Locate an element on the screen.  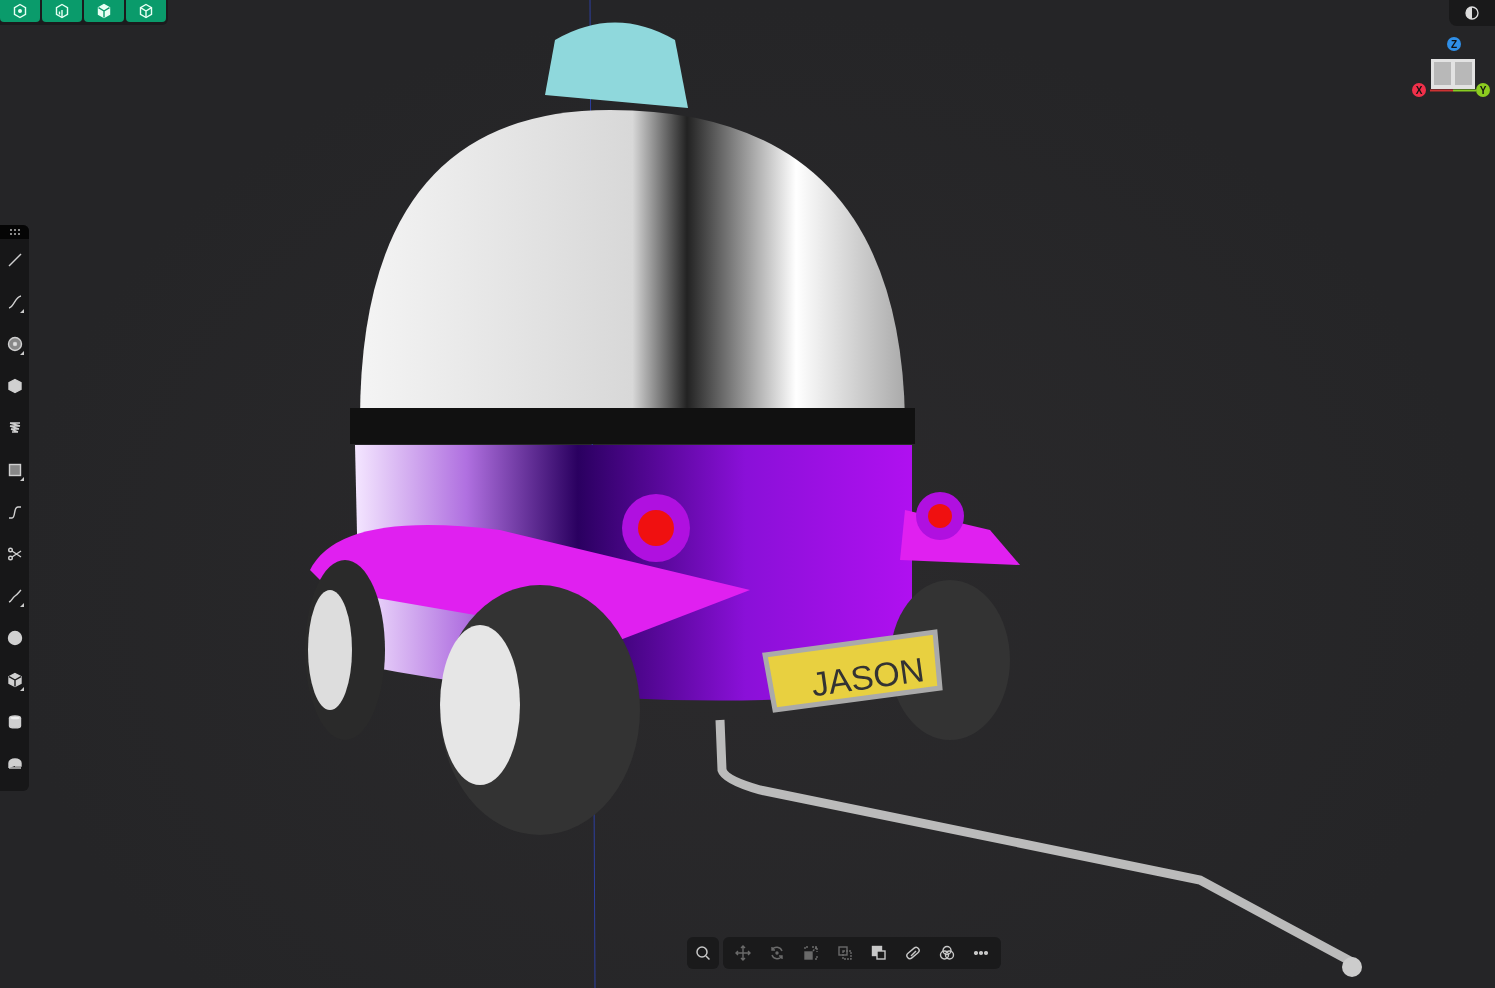
overlap-icon is located at coordinates (879, 953).